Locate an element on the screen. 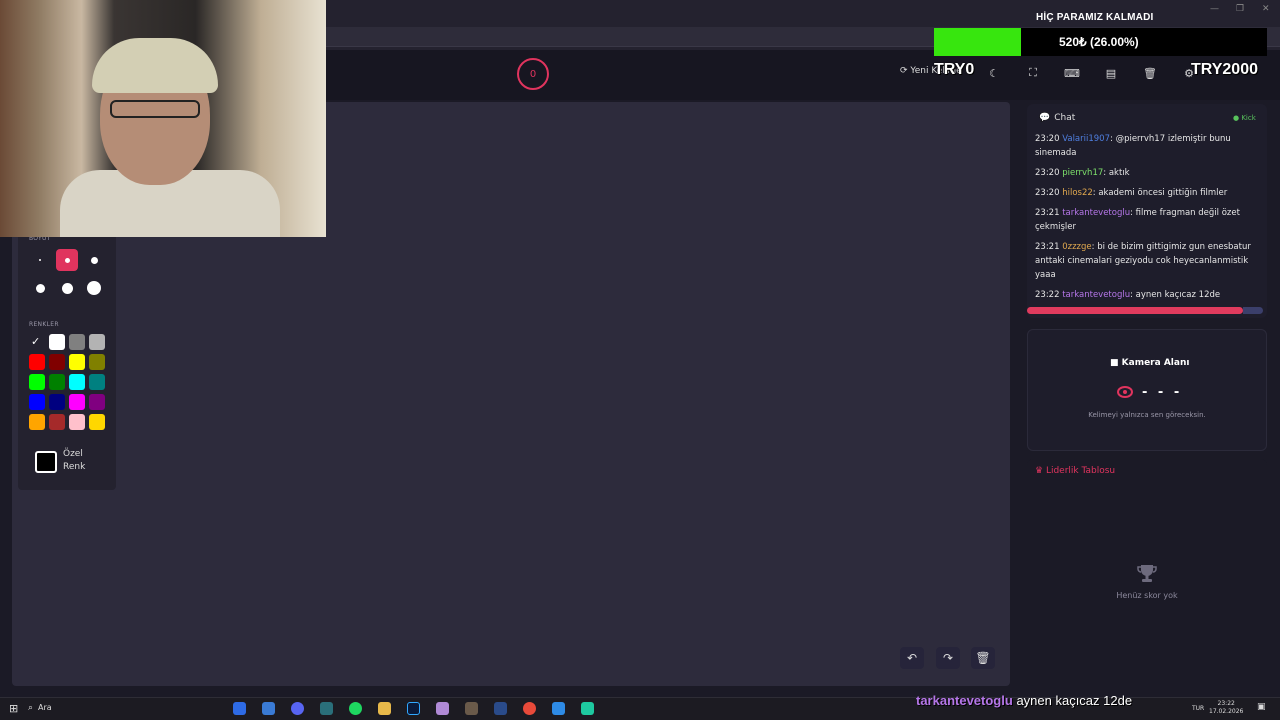 The height and width of the screenshot is (720, 1280). goal-bar-fill is located at coordinates (977, 42).